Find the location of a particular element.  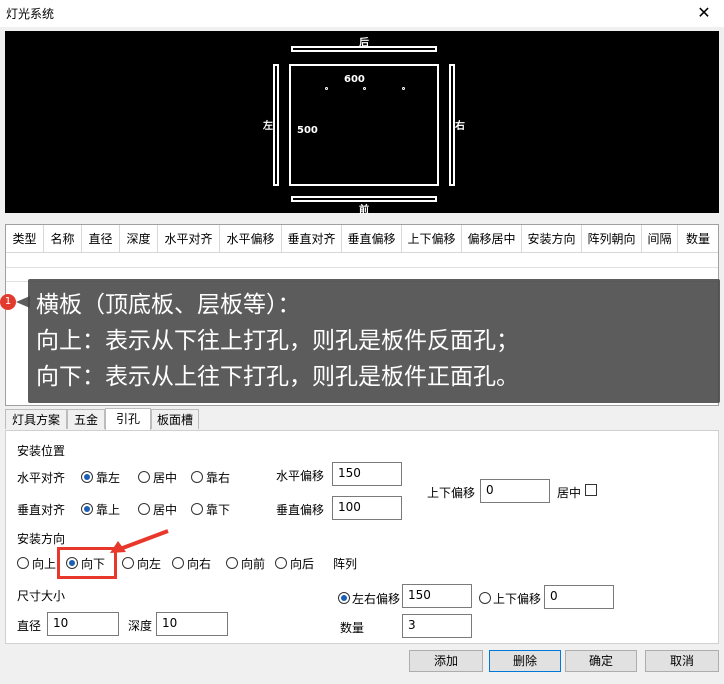

column-header: 垂直偏移 is located at coordinates (372, 239).